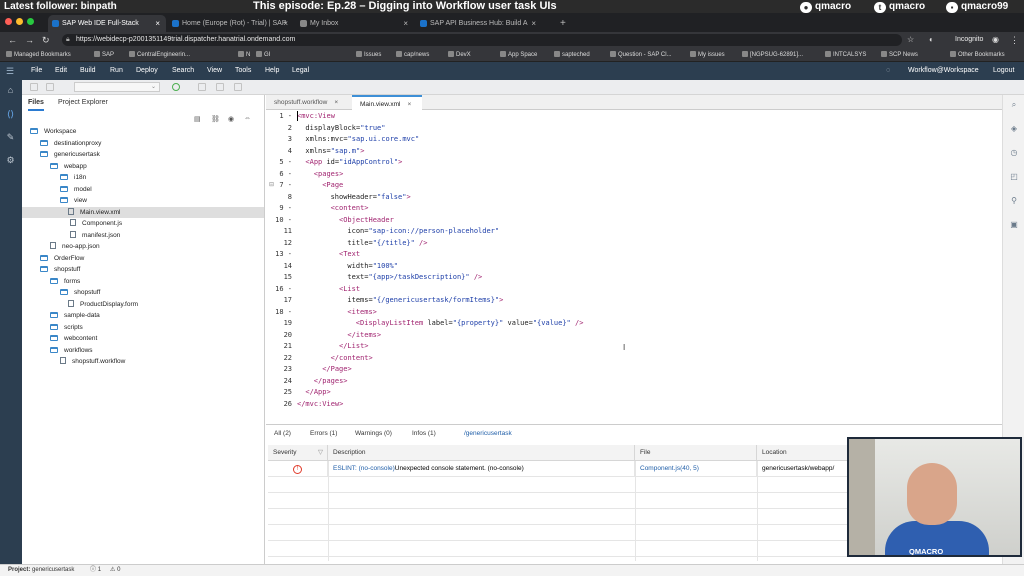  Describe the element at coordinates (372, 267) in the screenshot. I see `code-line: width="100%"` at that location.